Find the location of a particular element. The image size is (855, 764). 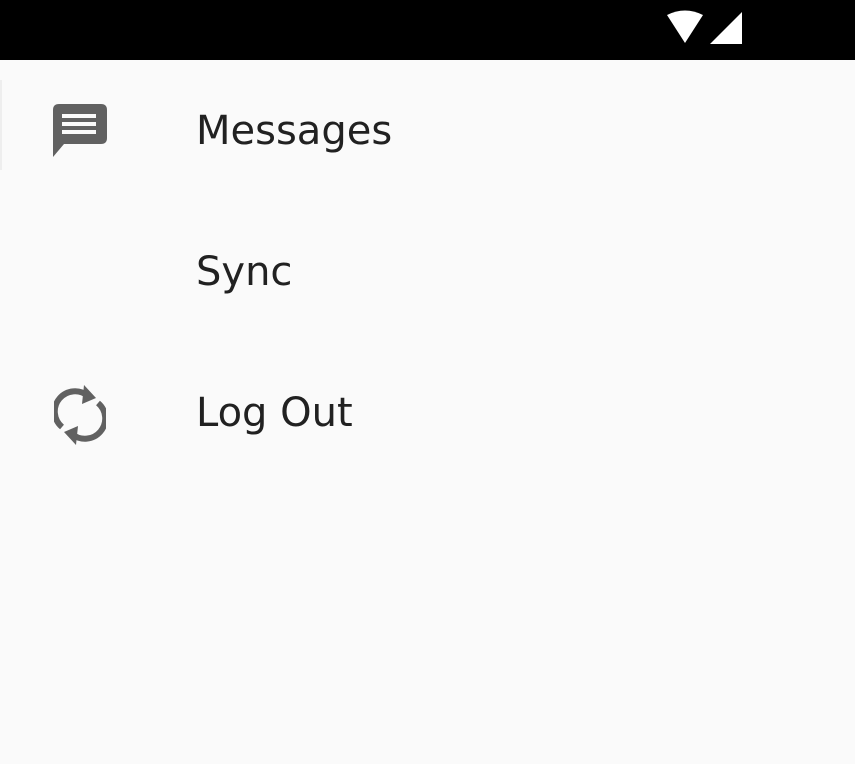

wifi-icon is located at coordinates (685, 26).